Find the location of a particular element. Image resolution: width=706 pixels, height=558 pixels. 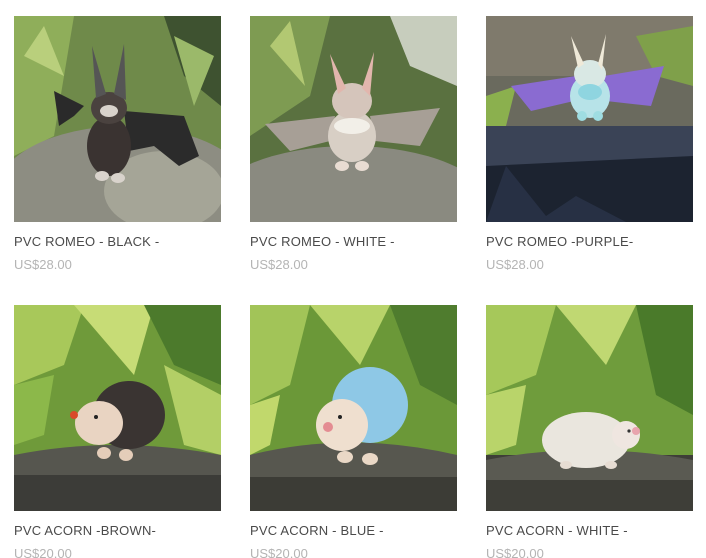

product-title: PVC ACORN - BLUE - is located at coordinates (353, 531).